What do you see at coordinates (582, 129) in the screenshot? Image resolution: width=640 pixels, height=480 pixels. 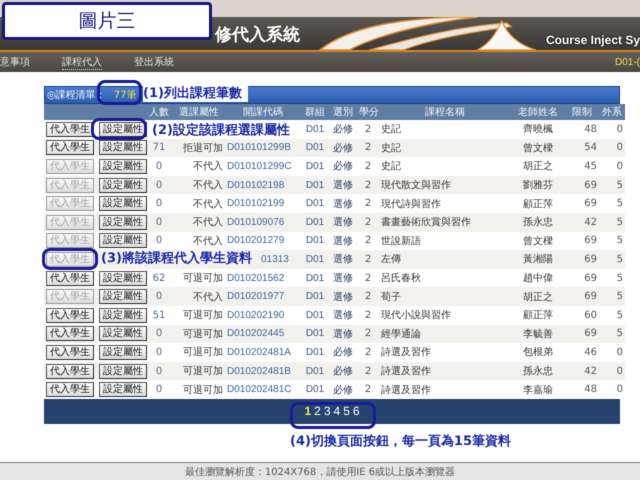 I see `table-cell: 48` at bounding box center [582, 129].